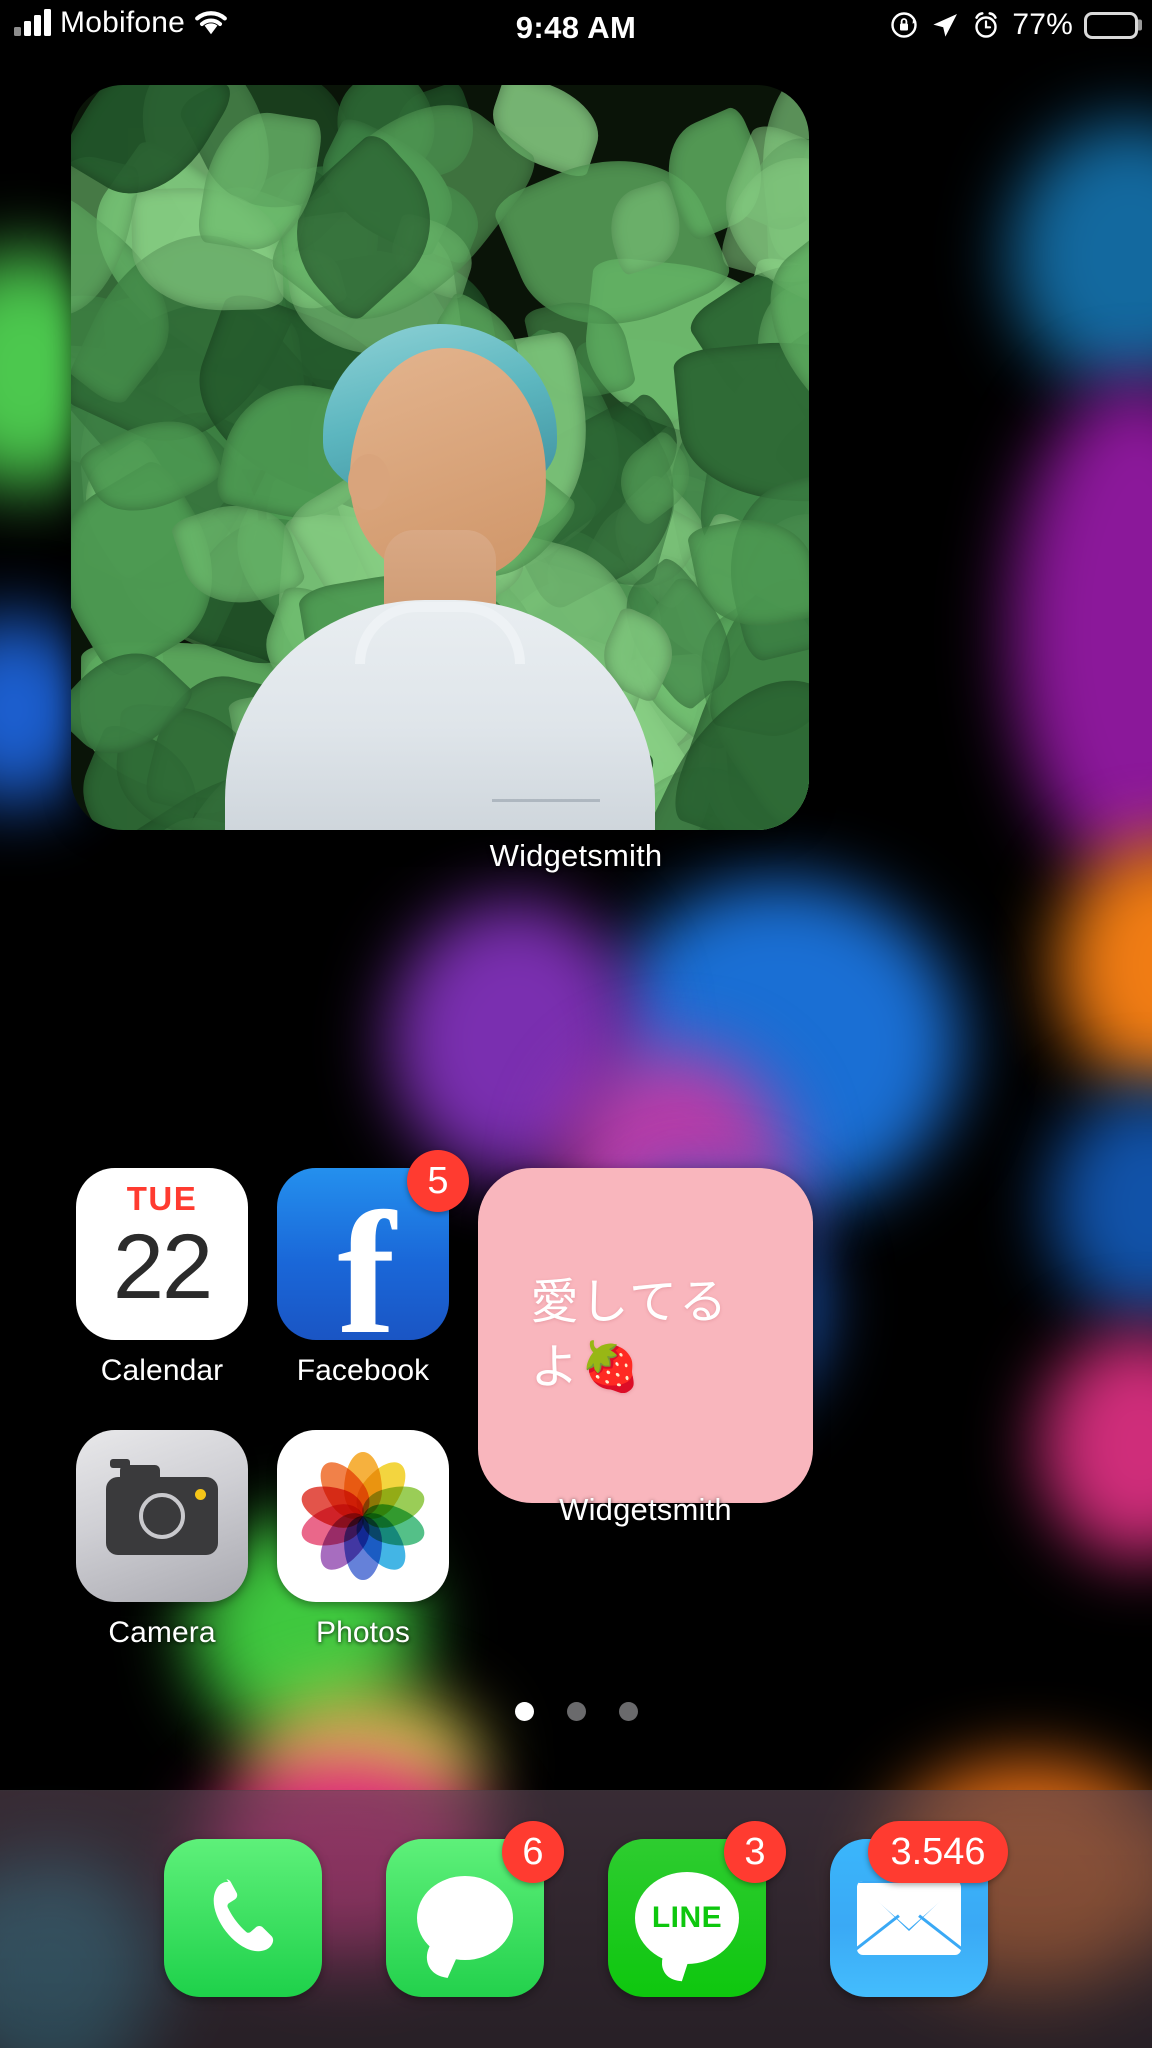  What do you see at coordinates (645, 1509) in the screenshot?
I see `widget-pink-label: Widgetsmith` at bounding box center [645, 1509].